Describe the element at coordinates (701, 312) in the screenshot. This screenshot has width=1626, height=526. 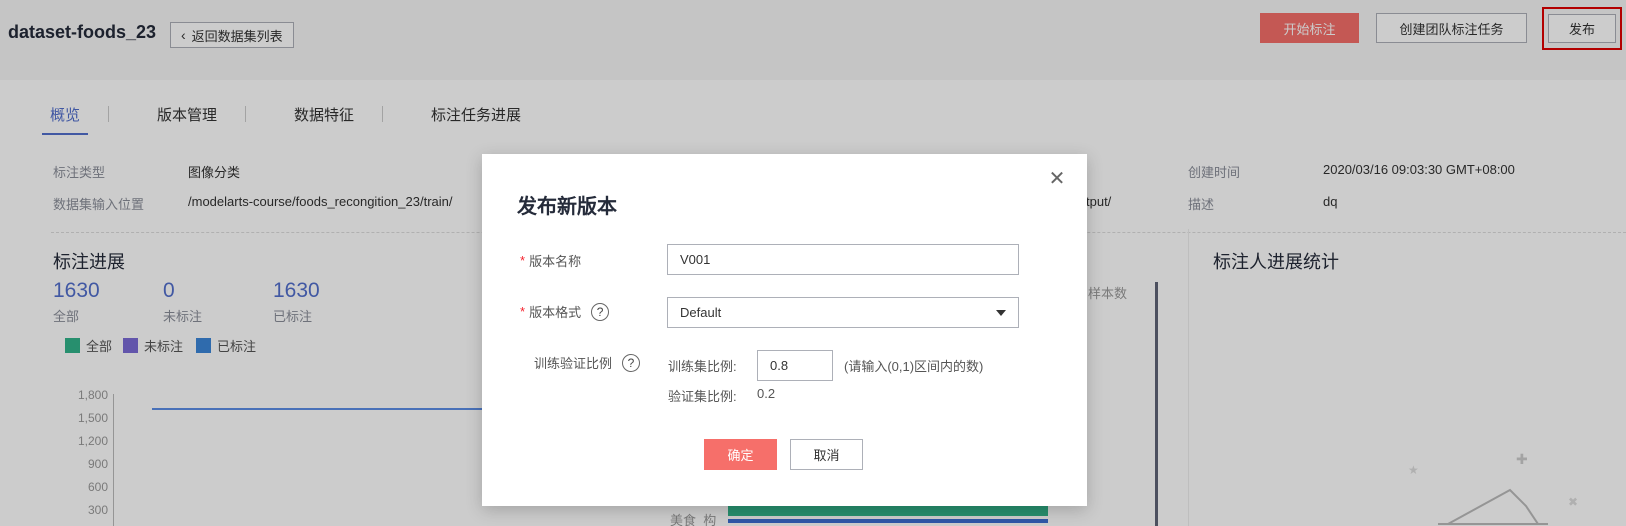
I see `version-format-value: Default` at that location.